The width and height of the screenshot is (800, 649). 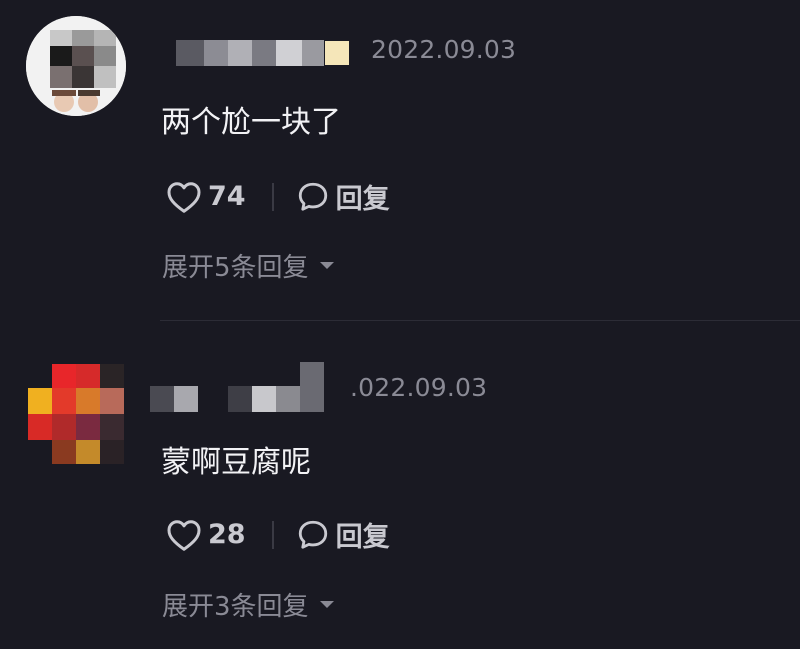 What do you see at coordinates (278, 196) in the screenshot?
I see `comment-actions: 74 回复` at bounding box center [278, 196].